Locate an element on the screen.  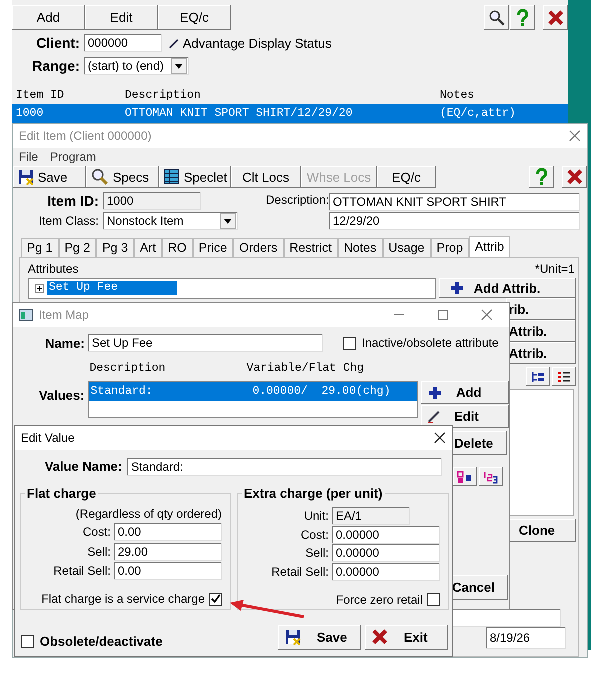
group-title: Extra charge (per unit) is located at coordinates (313, 493).